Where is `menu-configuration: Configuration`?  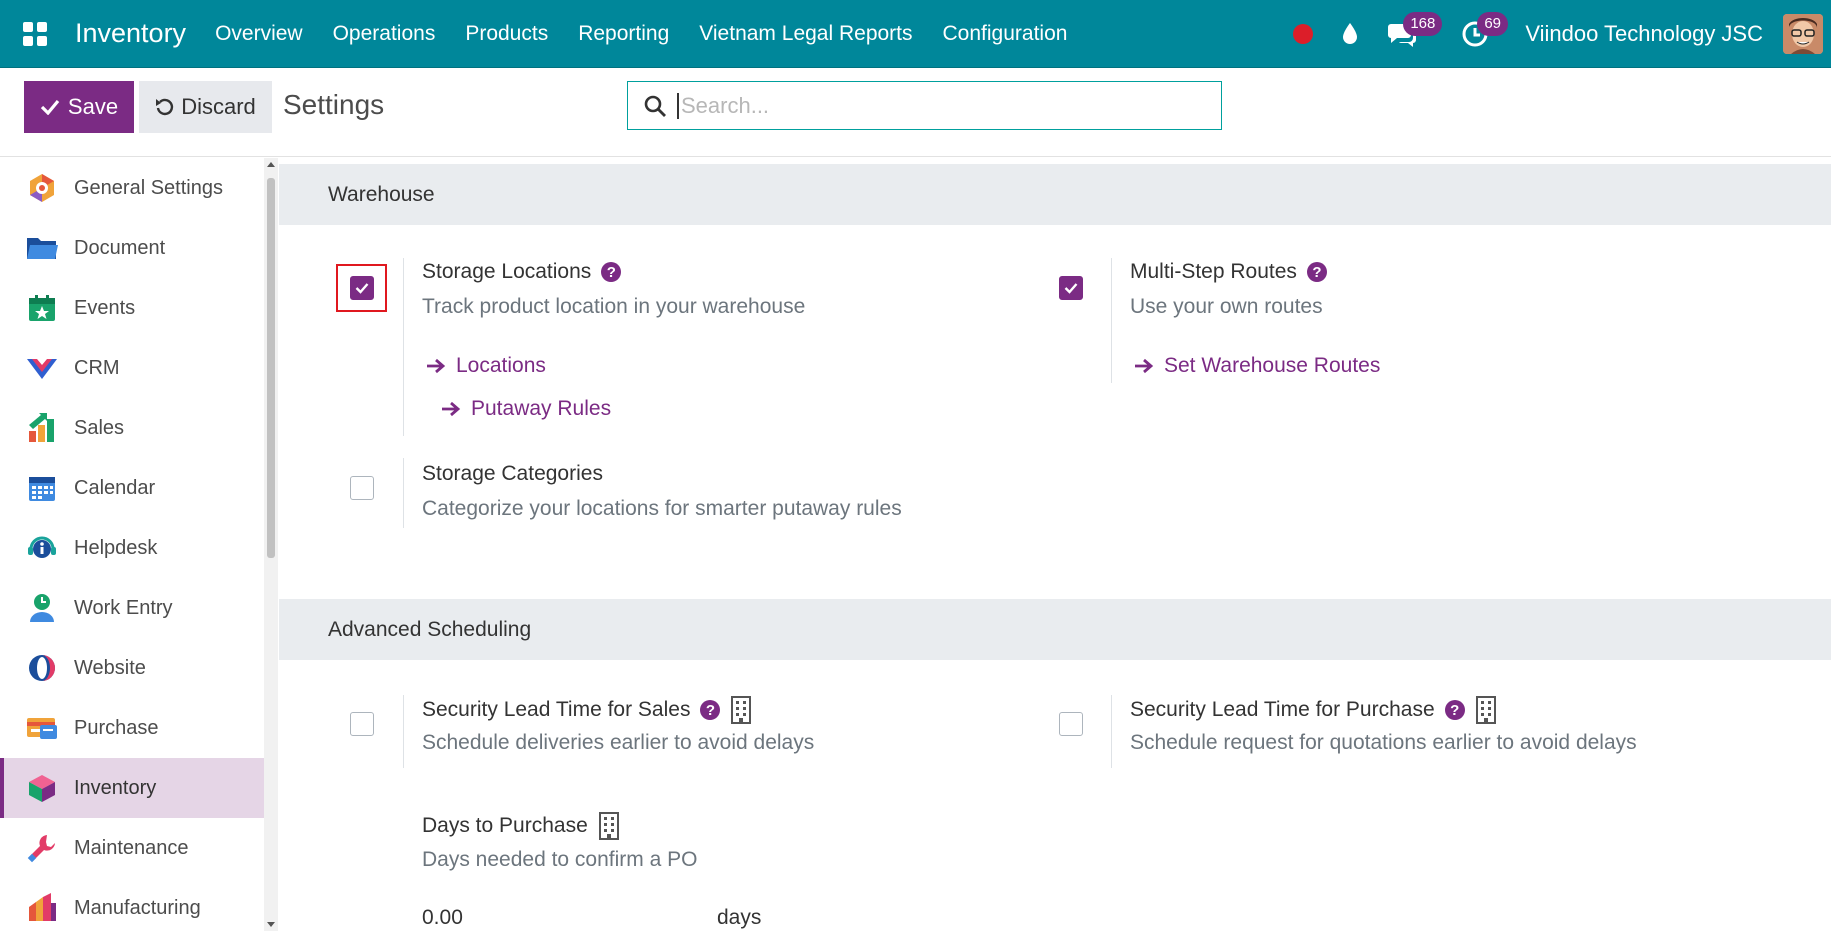 menu-configuration: Configuration is located at coordinates (1005, 34).